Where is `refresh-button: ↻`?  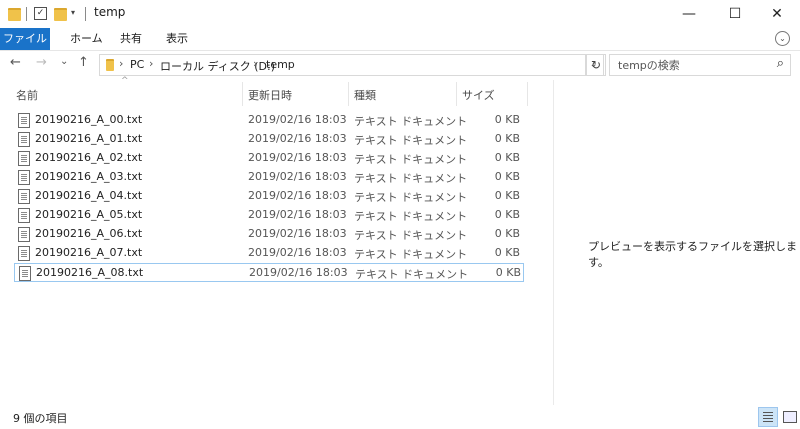
refresh-button: ↻ is located at coordinates (596, 65).